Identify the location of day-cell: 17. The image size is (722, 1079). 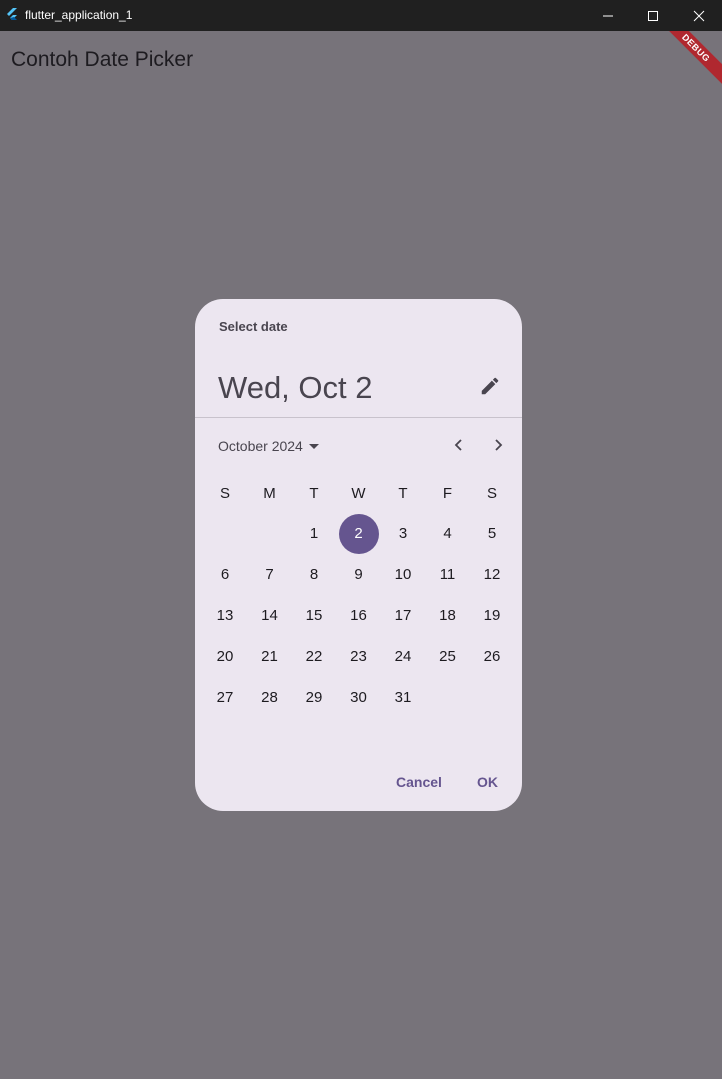
(403, 616).